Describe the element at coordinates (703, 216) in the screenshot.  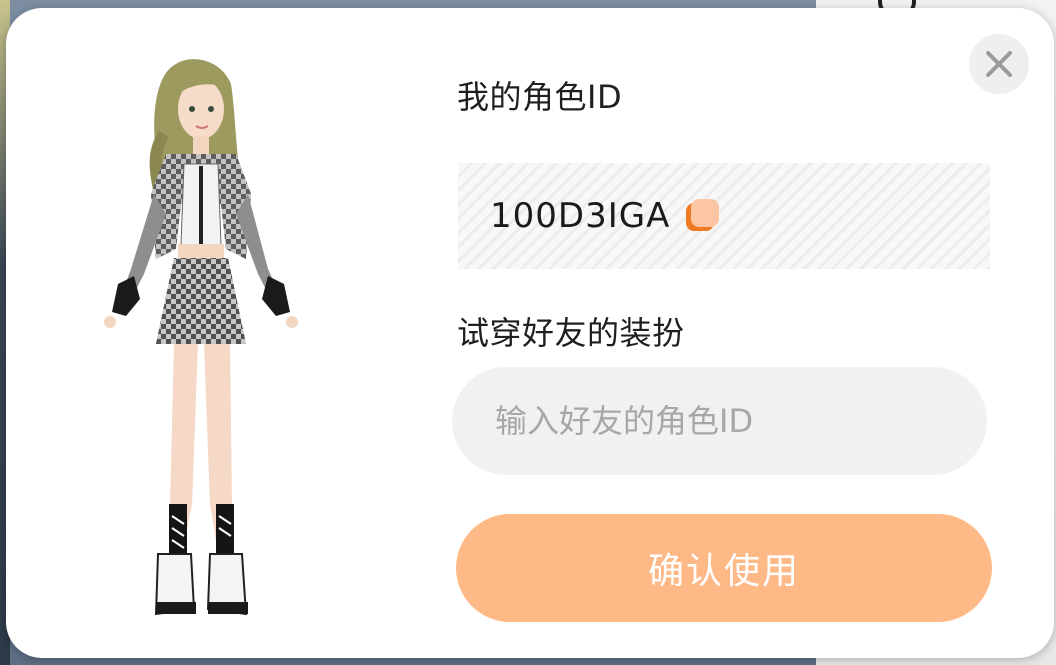
I see `copy-id-button` at that location.